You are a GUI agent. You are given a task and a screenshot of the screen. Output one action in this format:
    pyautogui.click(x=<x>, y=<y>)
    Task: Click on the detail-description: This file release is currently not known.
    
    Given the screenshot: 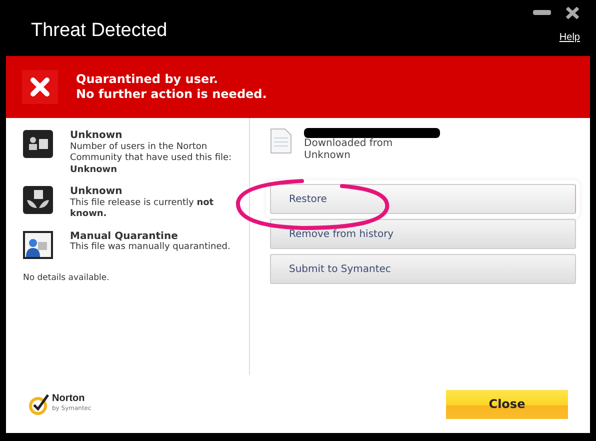 What is the action you would take?
    pyautogui.click(x=142, y=209)
    